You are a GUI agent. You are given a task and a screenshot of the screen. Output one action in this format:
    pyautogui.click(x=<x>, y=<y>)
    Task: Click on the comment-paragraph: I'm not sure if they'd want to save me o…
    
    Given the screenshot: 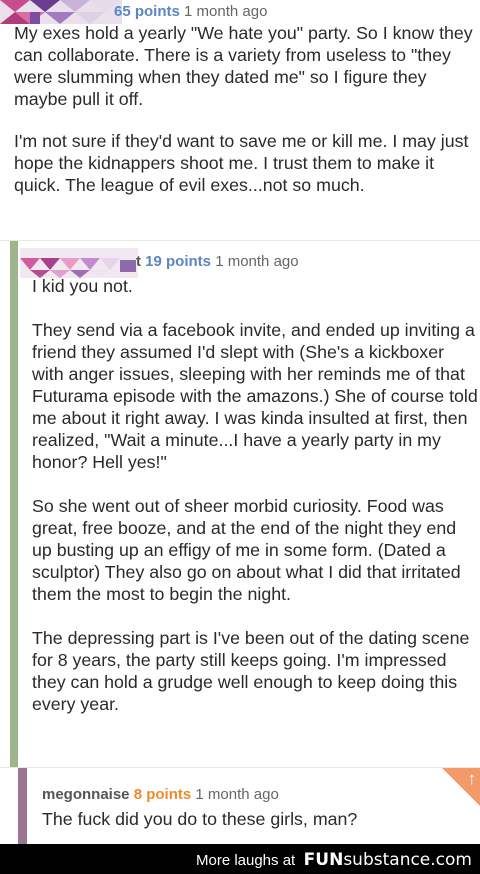 What is the action you would take?
    pyautogui.click(x=241, y=163)
    